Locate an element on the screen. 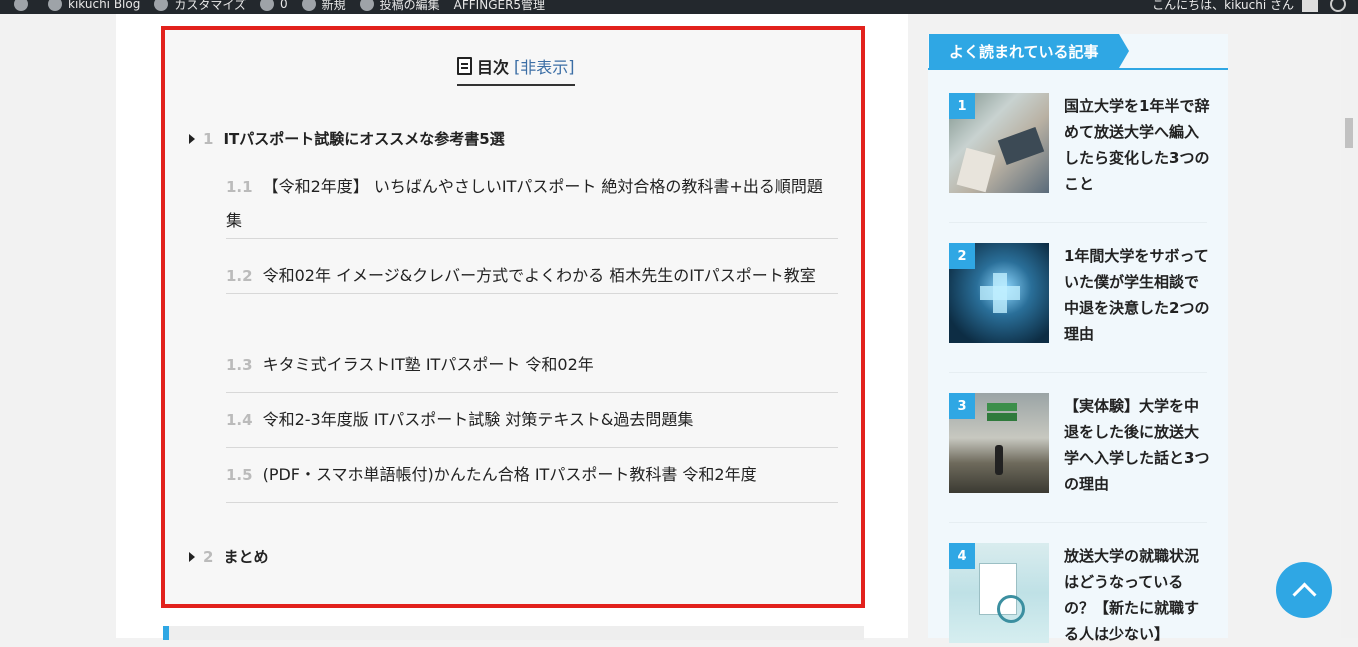 This screenshot has height=647, width=1358. admin-bar-greeting: こんにちは、kikuchi さん is located at coordinates (1223, 6).